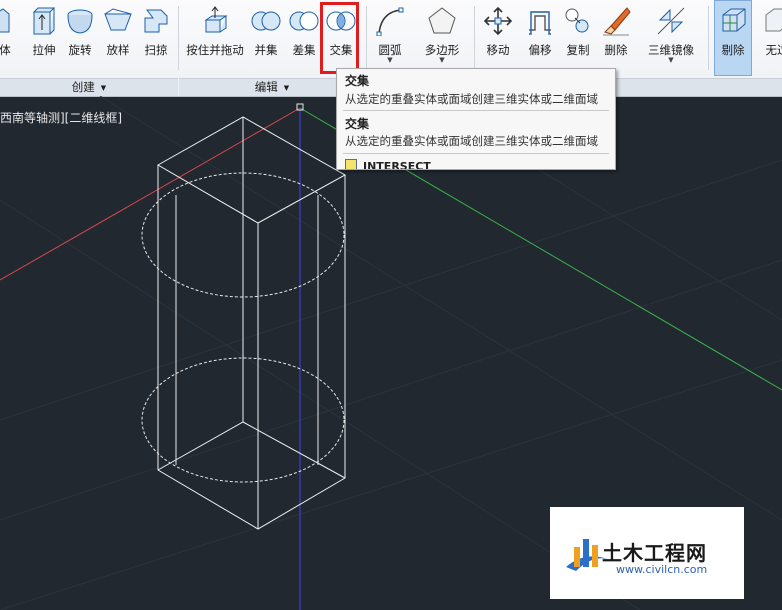 This screenshot has width=782, height=610. Describe the element at coordinates (339, 38) in the screenshot. I see `intersect-highlight-box` at that location.